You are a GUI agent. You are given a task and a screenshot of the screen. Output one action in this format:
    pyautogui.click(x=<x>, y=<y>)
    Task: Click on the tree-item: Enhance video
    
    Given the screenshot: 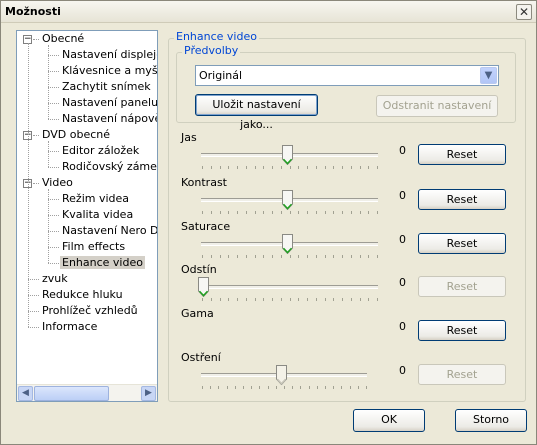 What is the action you would take?
    pyautogui.click(x=102, y=263)
    